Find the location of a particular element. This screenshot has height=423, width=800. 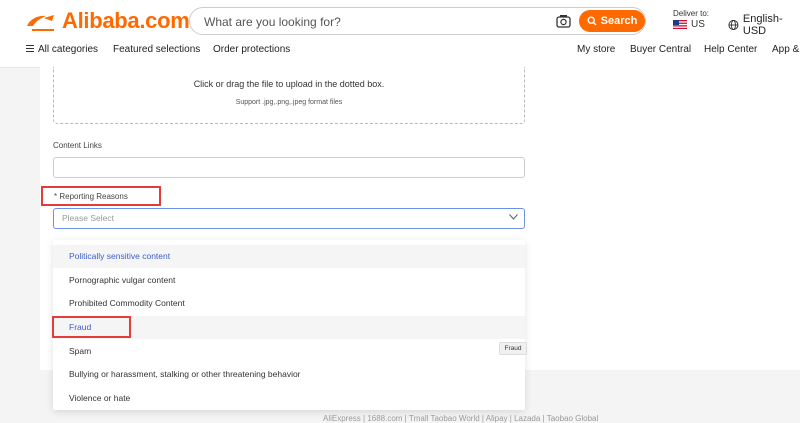

language-label: English-USD is located at coordinates (762, 25).